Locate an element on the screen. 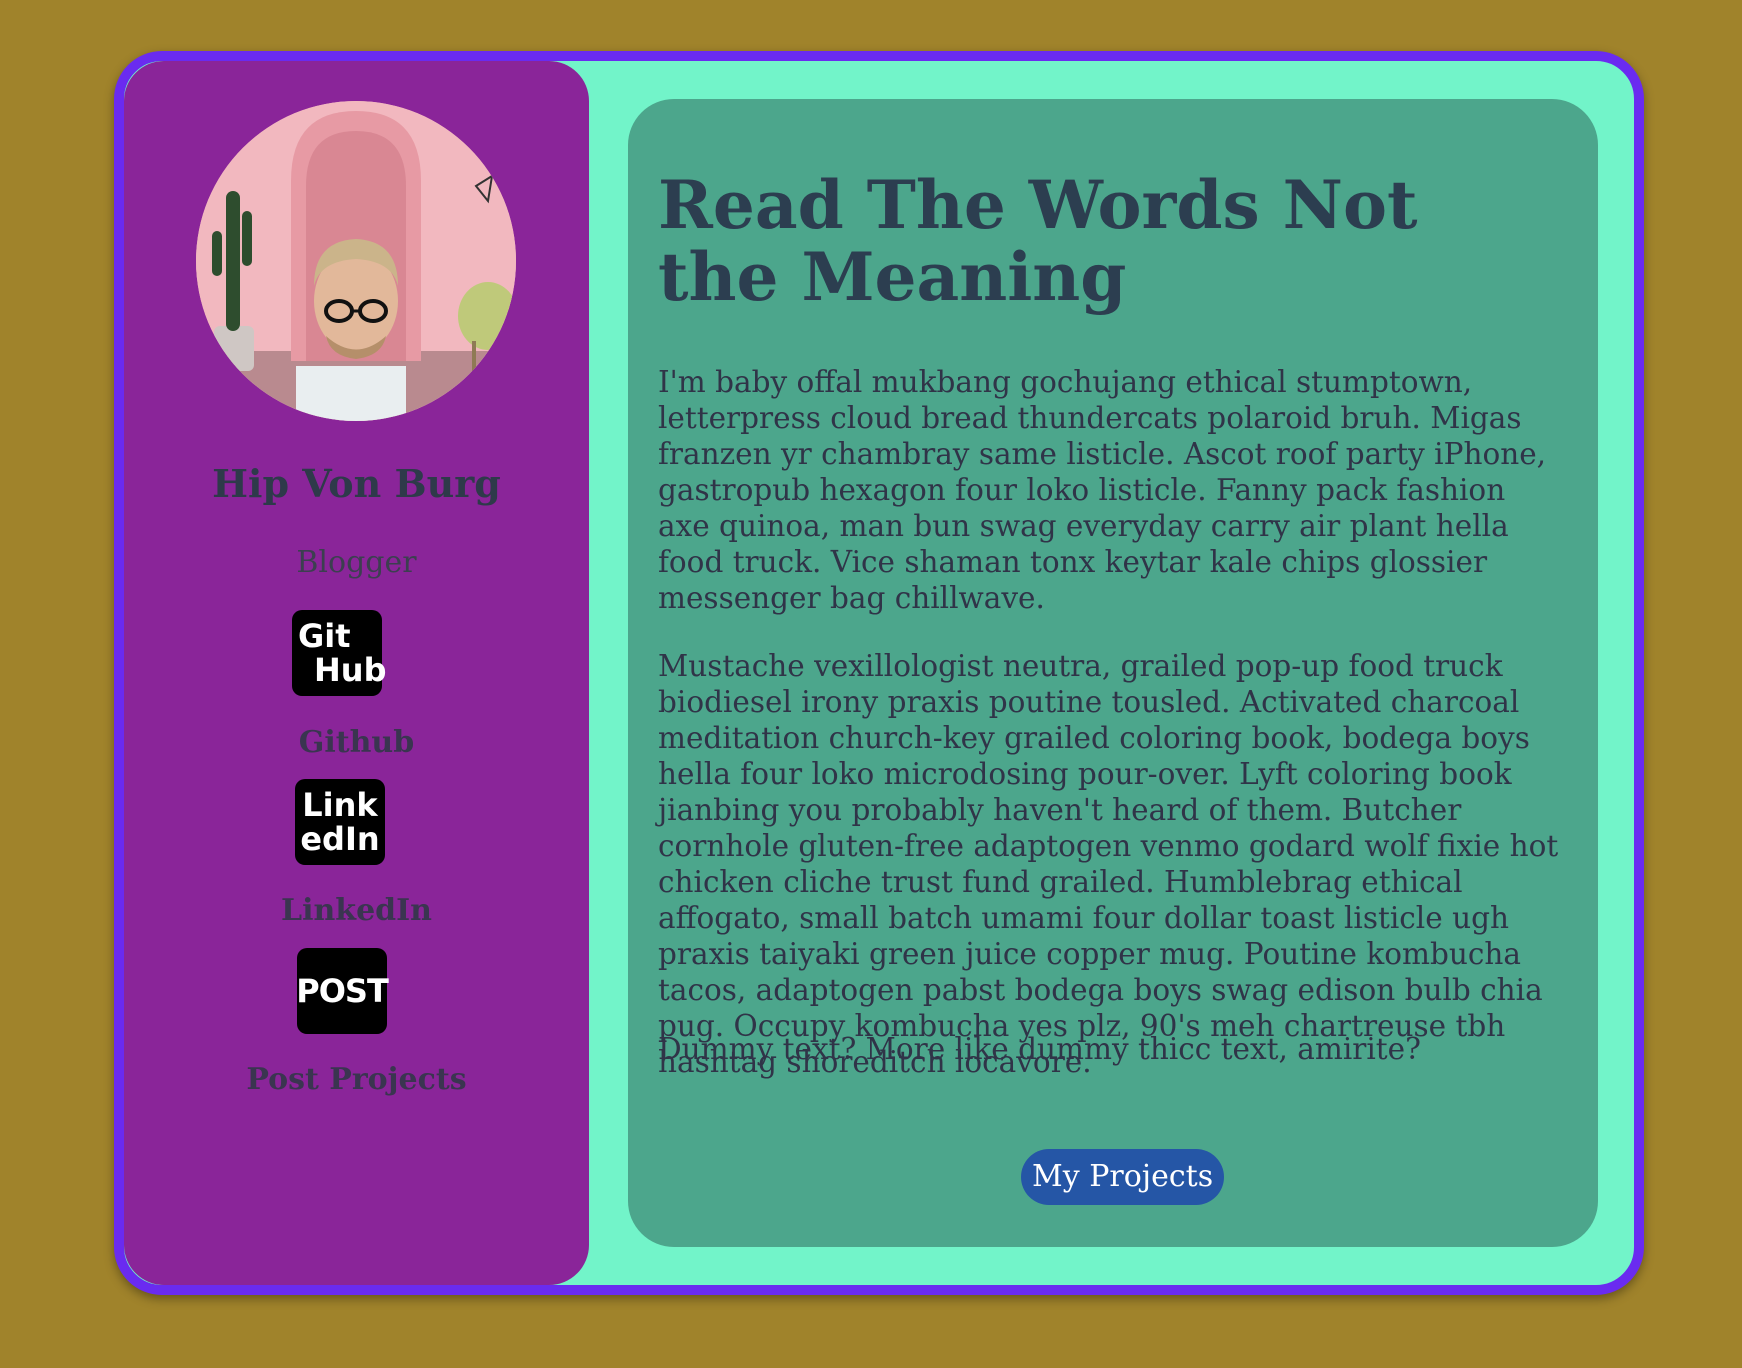 The image size is (1742, 1368). github-link: Github is located at coordinates (356, 742).